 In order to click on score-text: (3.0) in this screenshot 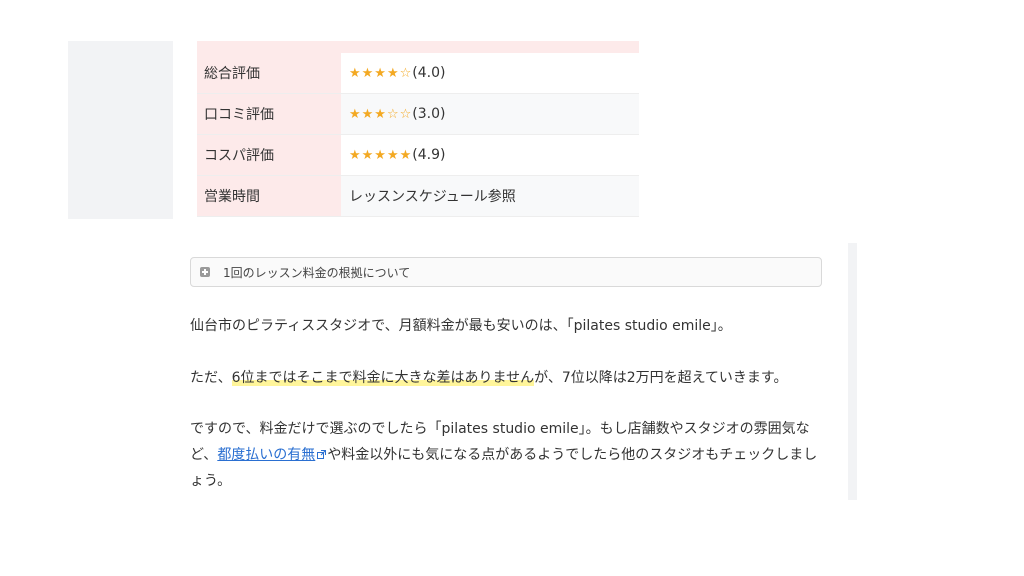, I will do `click(429, 114)`.